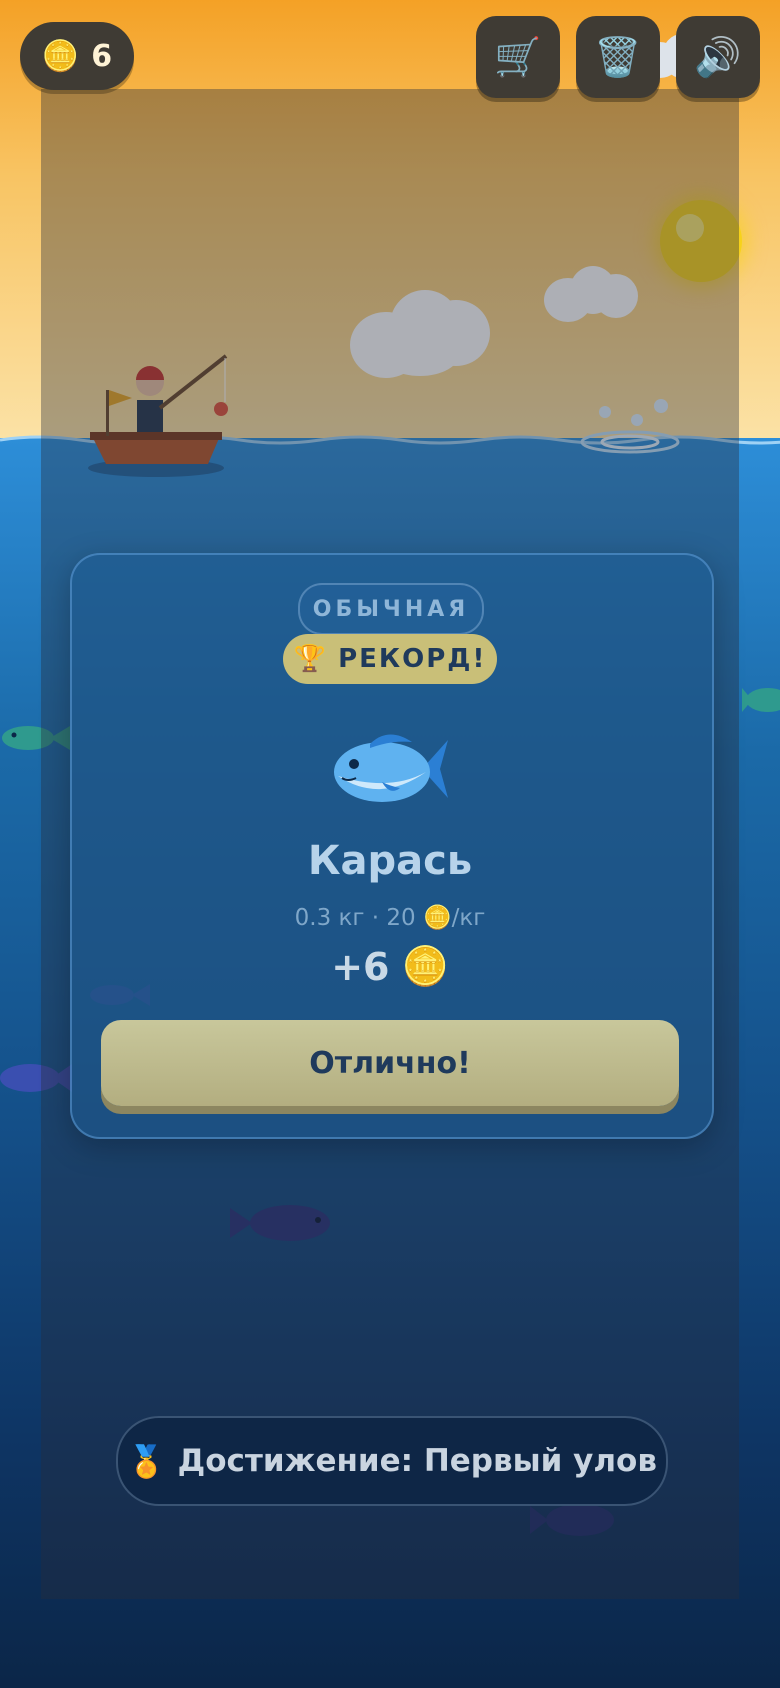  I want to click on speaker-icon: 🔊, so click(718, 56).